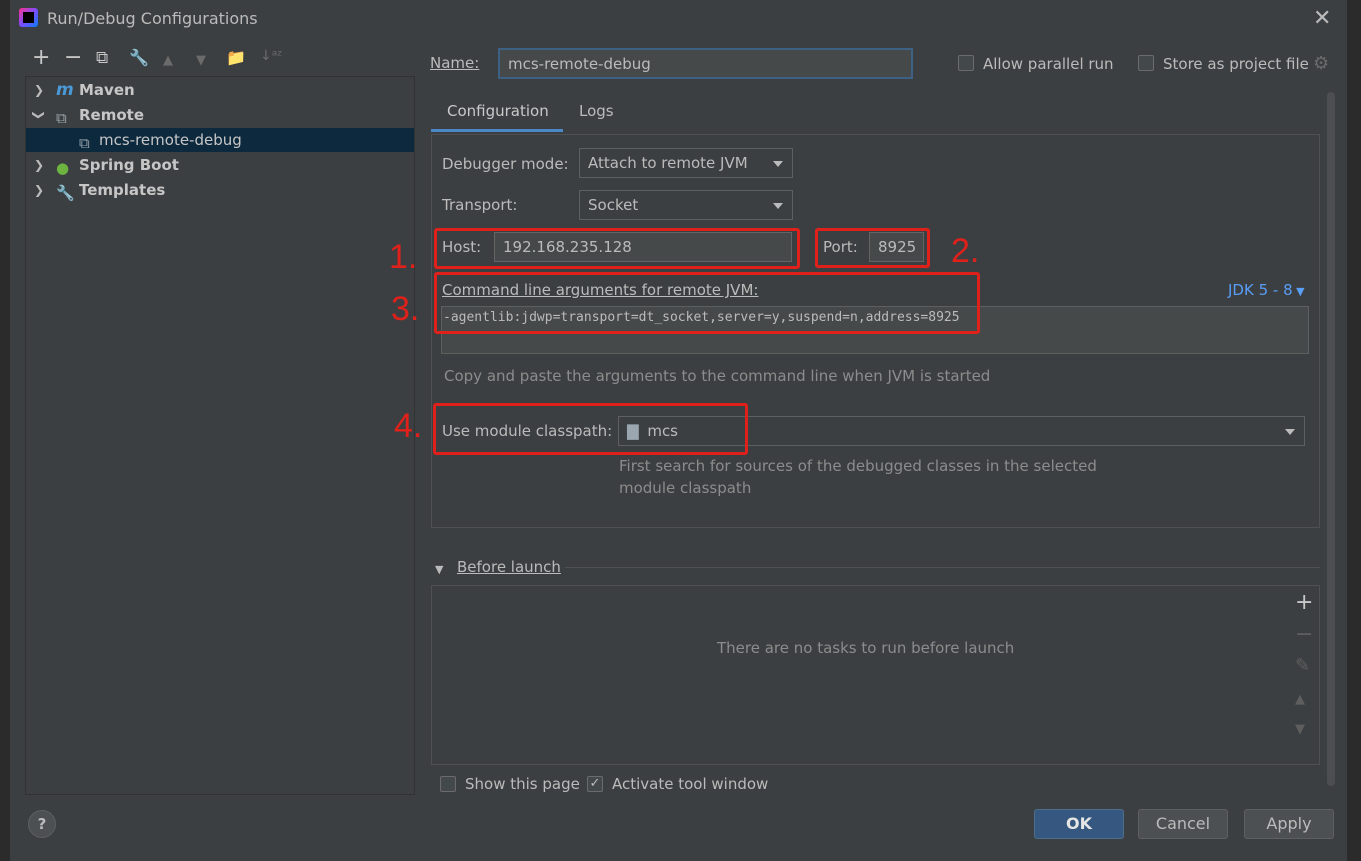 The height and width of the screenshot is (861, 1361). What do you see at coordinates (39, 115) in the screenshot?
I see `chevron-down-icon: ❯` at bounding box center [39, 115].